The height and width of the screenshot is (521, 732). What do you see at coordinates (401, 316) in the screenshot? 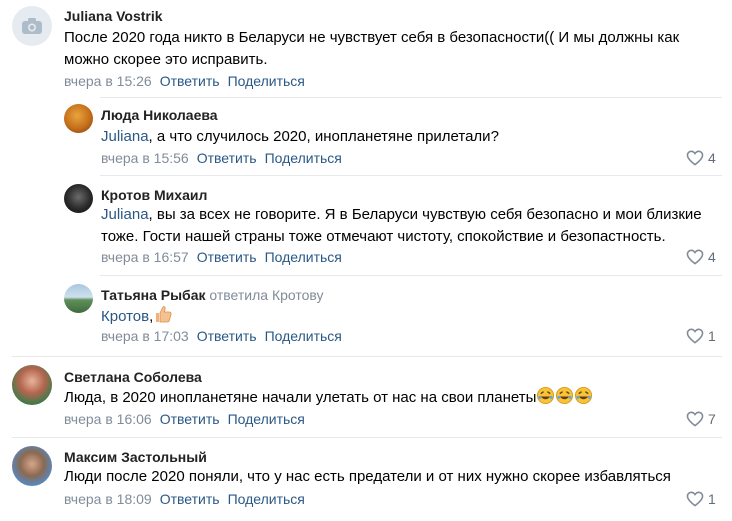
I see `comment-text: Кротов,` at bounding box center [401, 316].